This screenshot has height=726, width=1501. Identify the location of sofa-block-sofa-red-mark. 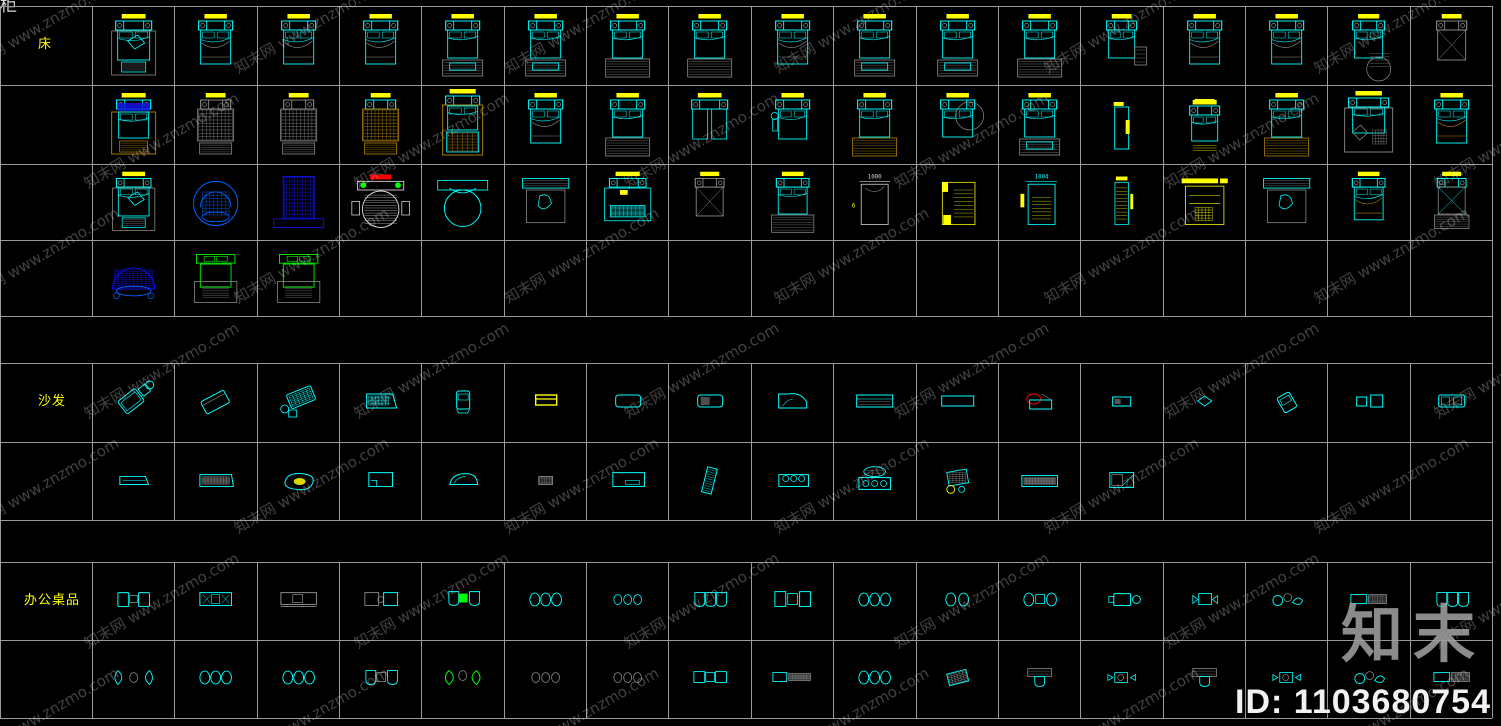
(1039, 403).